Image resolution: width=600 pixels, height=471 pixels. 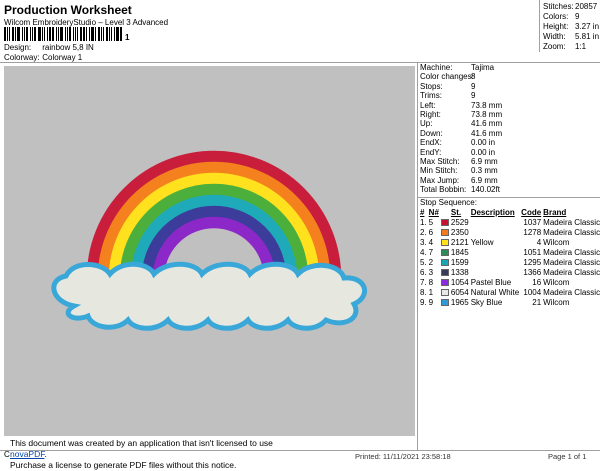 I want to click on table-row: 7. 8 1054 Pastel Blue 16 Wilcom, so click(x=510, y=282).